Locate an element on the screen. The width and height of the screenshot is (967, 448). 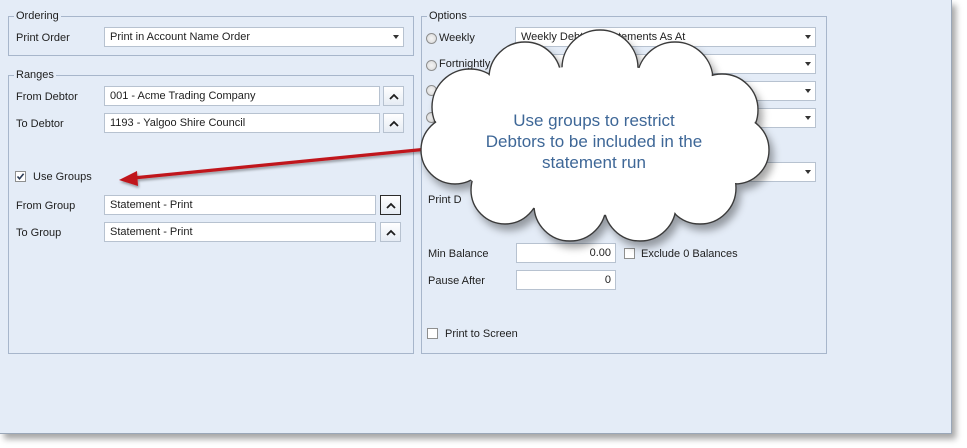
print-order-select: Print in Account Name Order is located at coordinates (254, 37).